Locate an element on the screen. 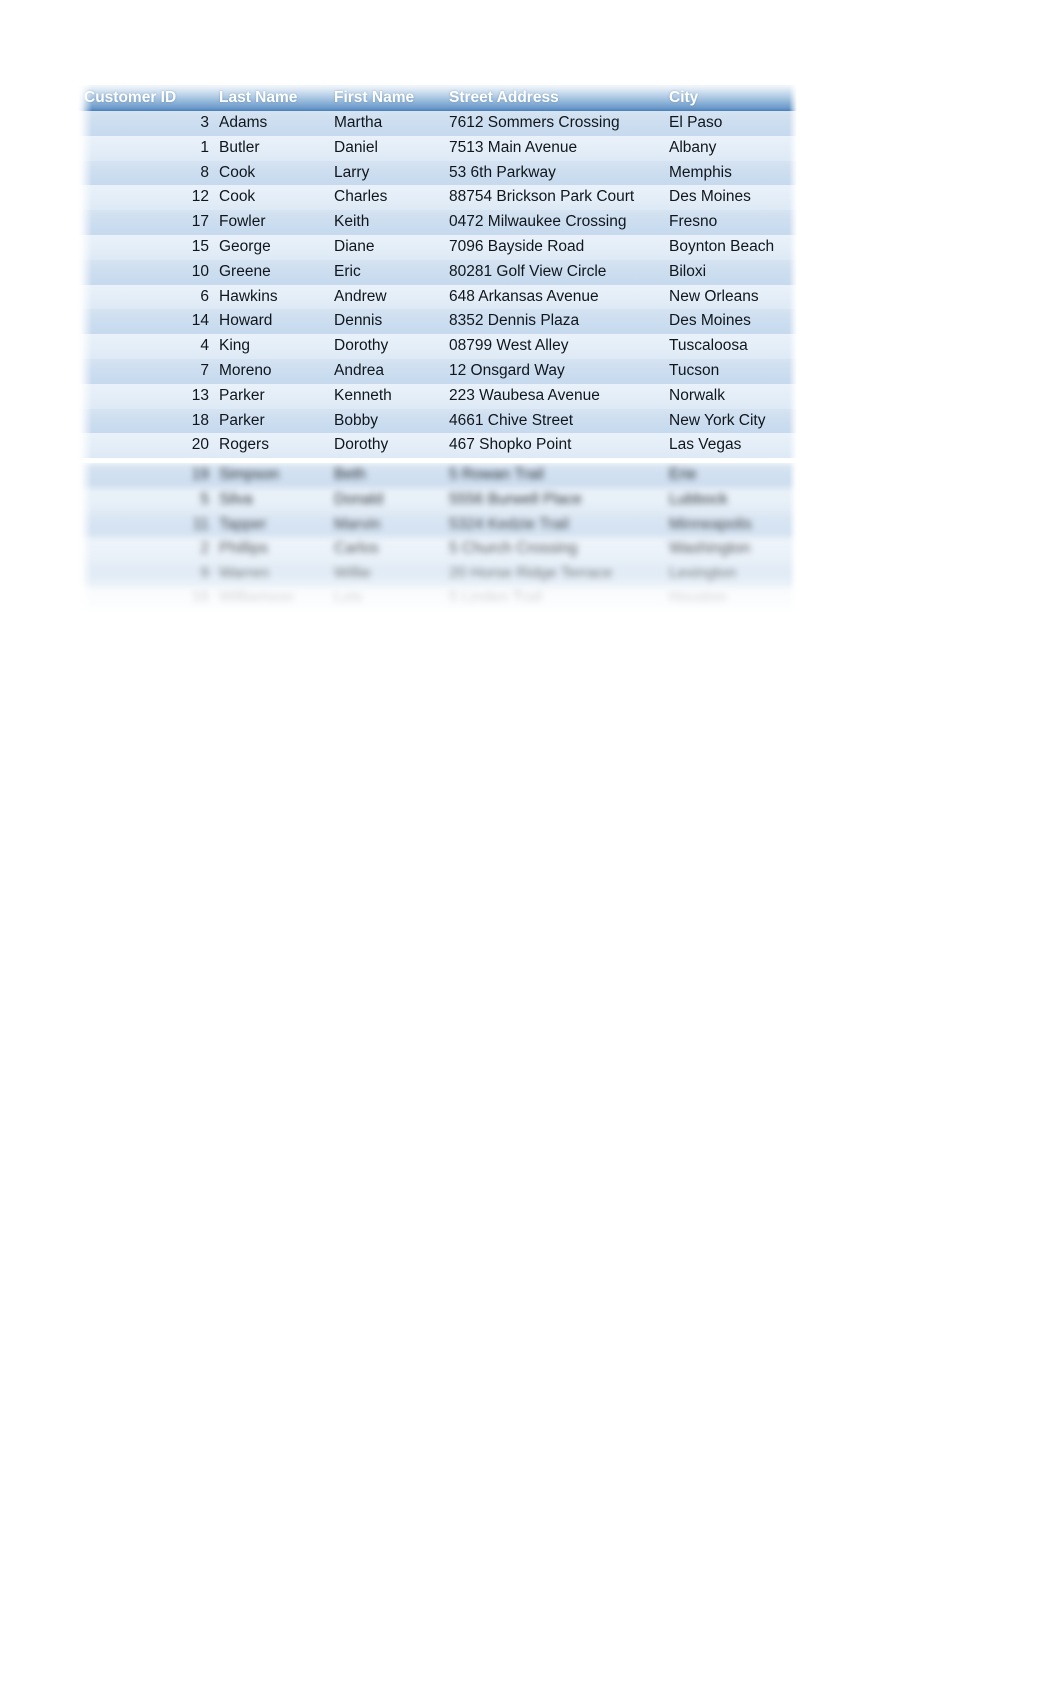  cell-street-address: 5 Church Crossing is located at coordinates (553, 550).